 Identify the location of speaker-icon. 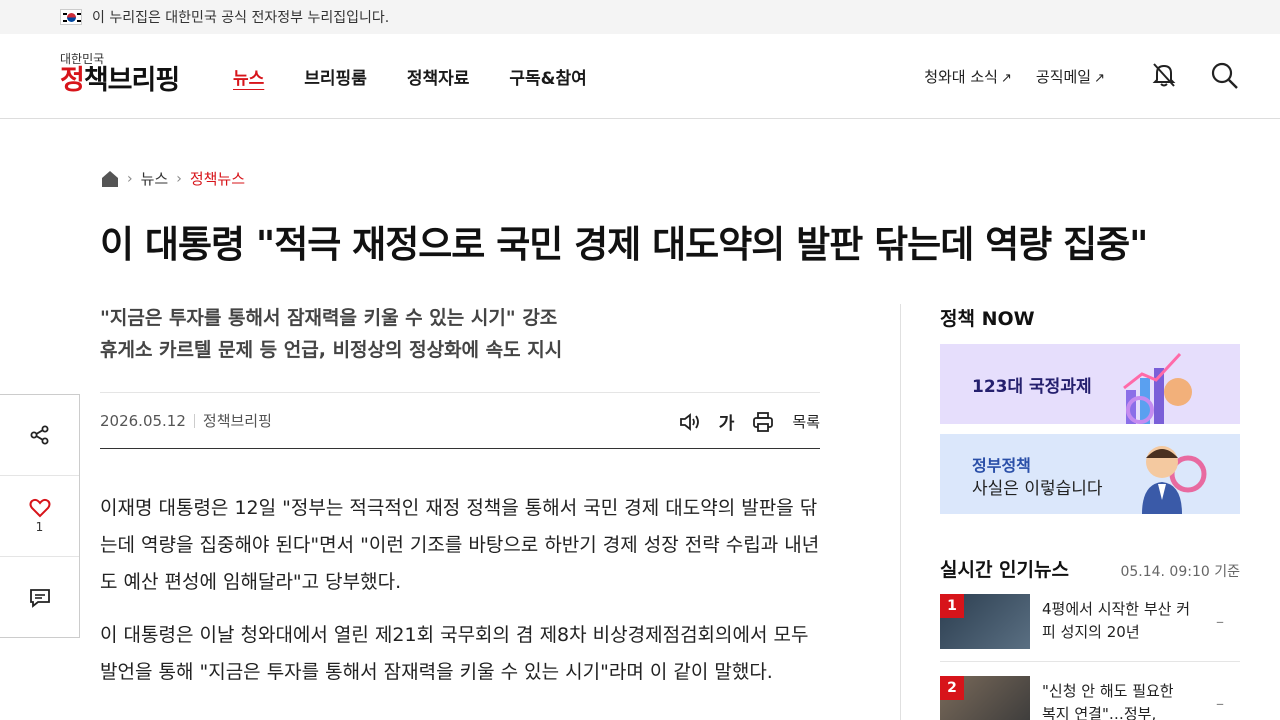
(690, 422).